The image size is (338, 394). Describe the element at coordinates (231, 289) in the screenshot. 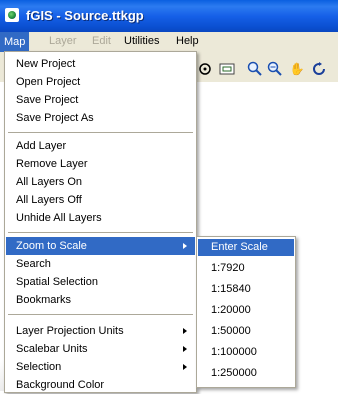

I see `submenu-item-label: 1:15840` at that location.